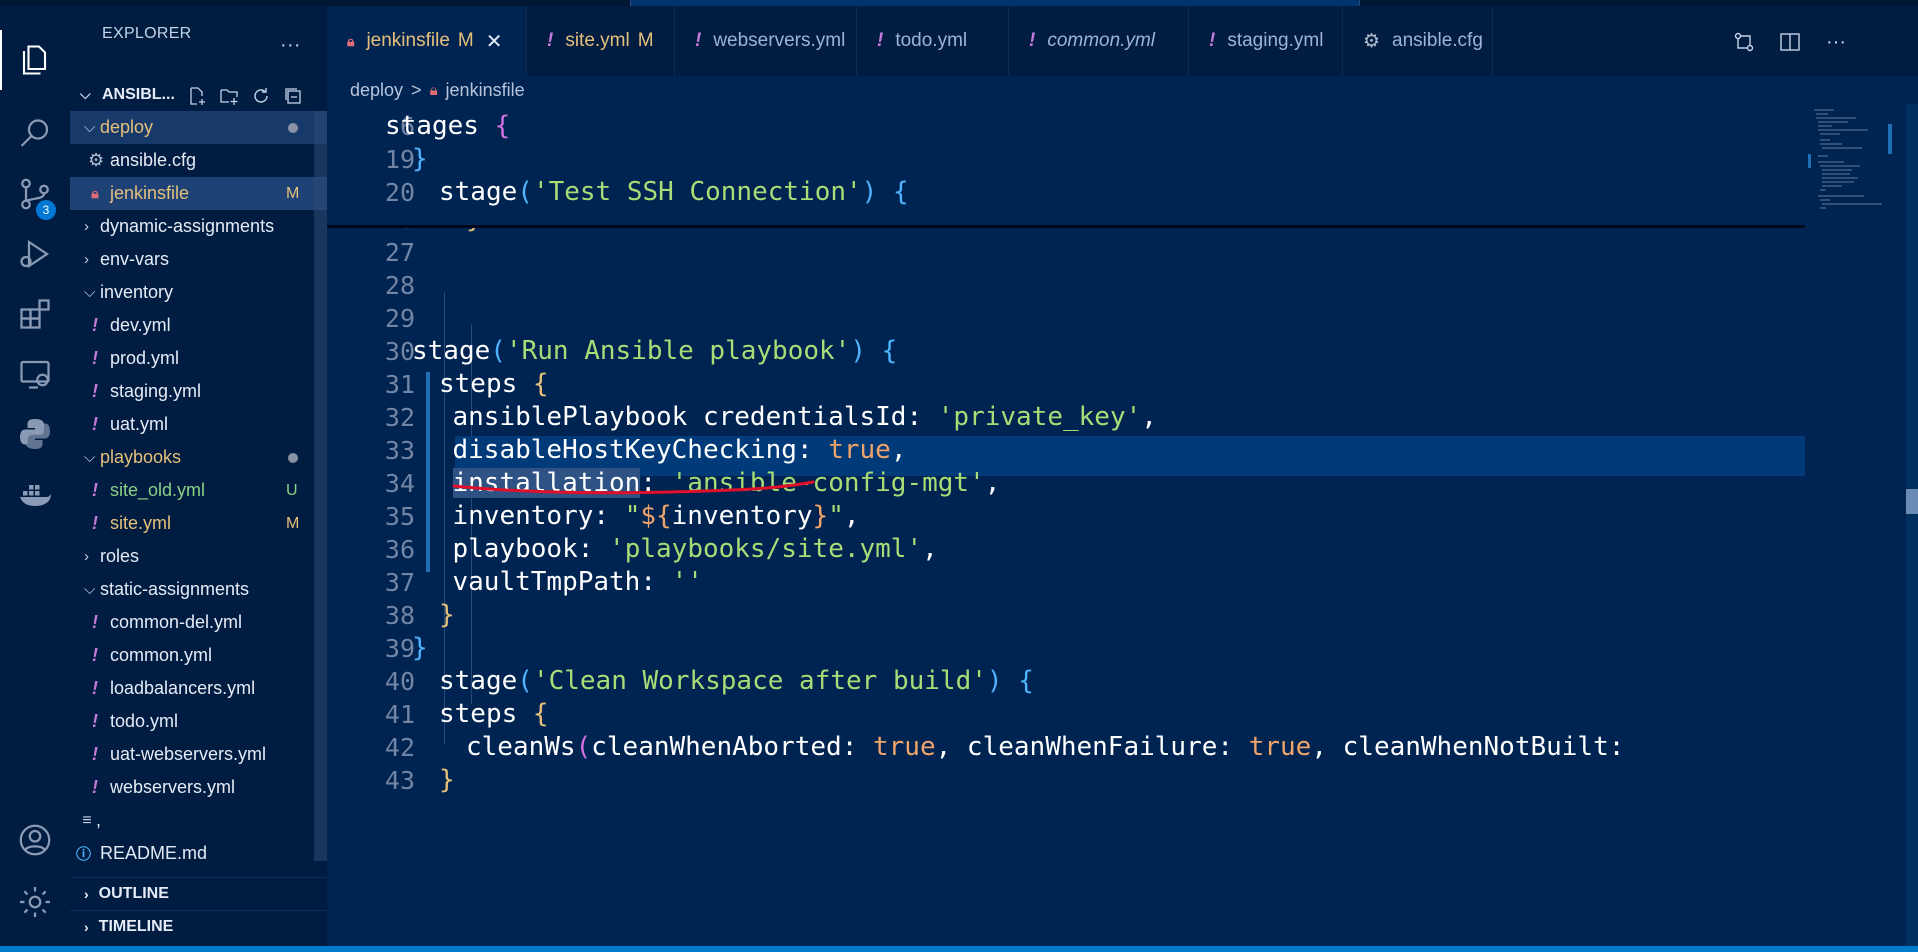 This screenshot has width=1918, height=952. I want to click on tree-file: ! uat-webservers.yml, so click(198, 754).